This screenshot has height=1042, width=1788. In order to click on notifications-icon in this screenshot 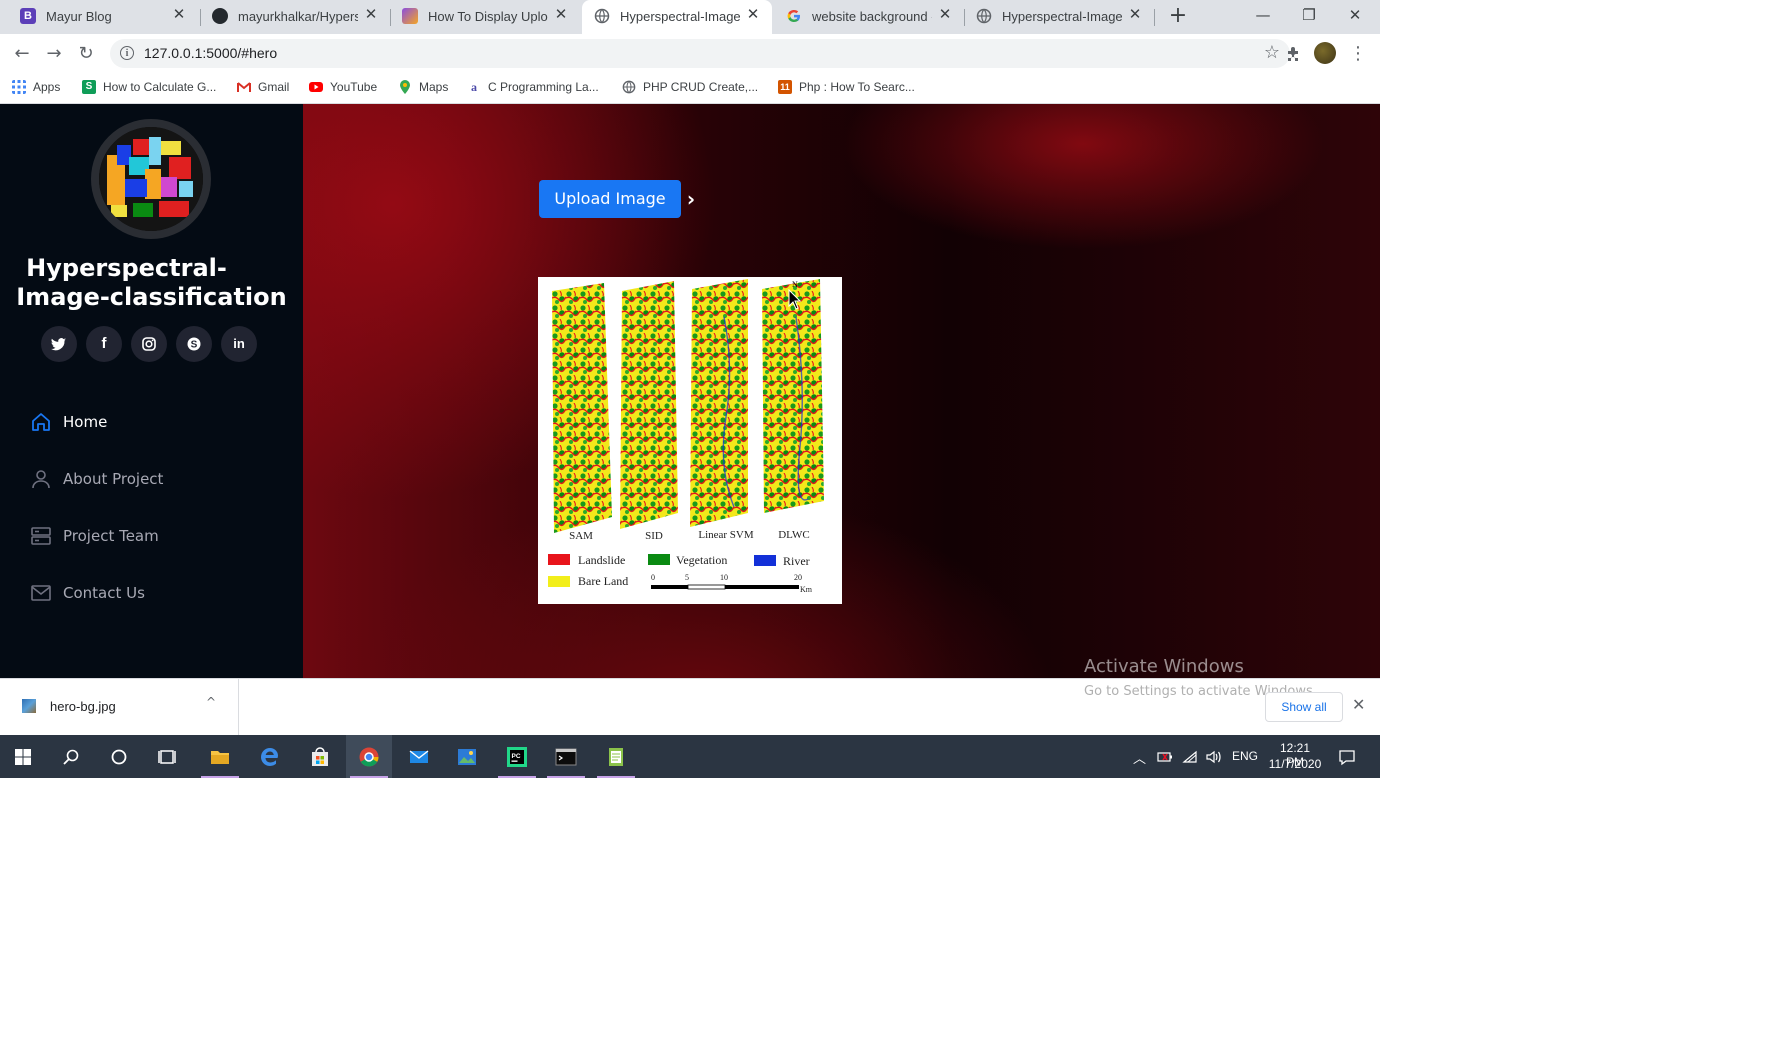, I will do `click(1347, 757)`.